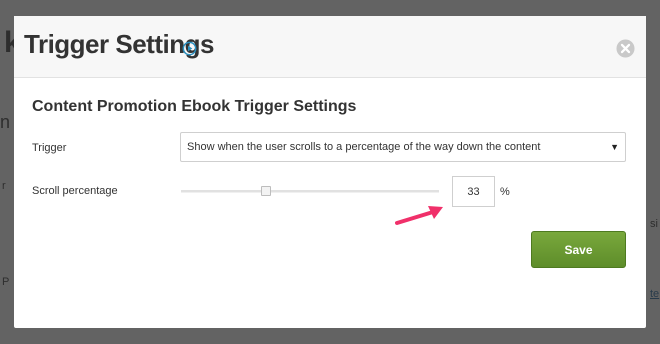  Describe the element at coordinates (473, 191) in the screenshot. I see `scroll-percentage-input` at that location.